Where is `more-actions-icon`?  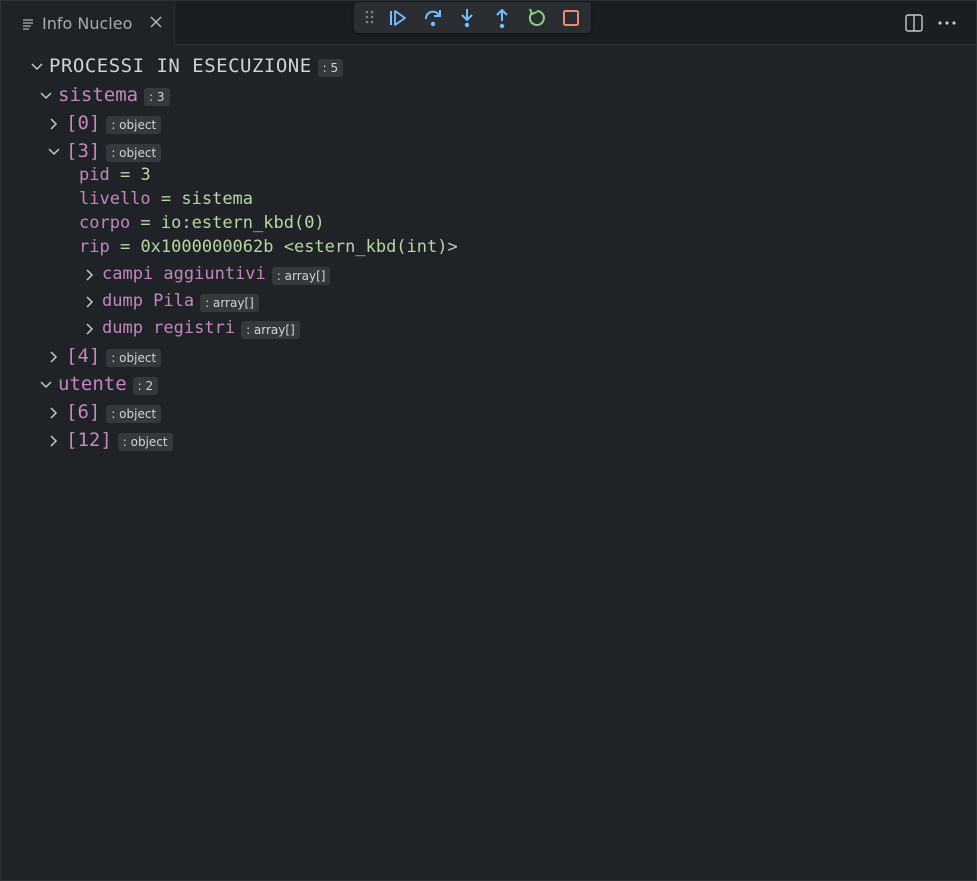 more-actions-icon is located at coordinates (947, 23).